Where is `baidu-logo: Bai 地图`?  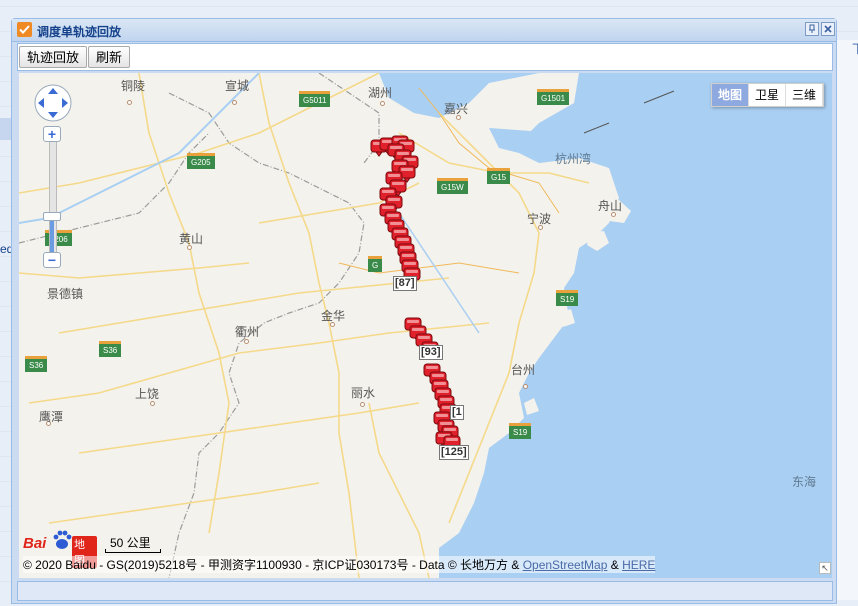 baidu-logo: Bai 地图 is located at coordinates (60, 549).